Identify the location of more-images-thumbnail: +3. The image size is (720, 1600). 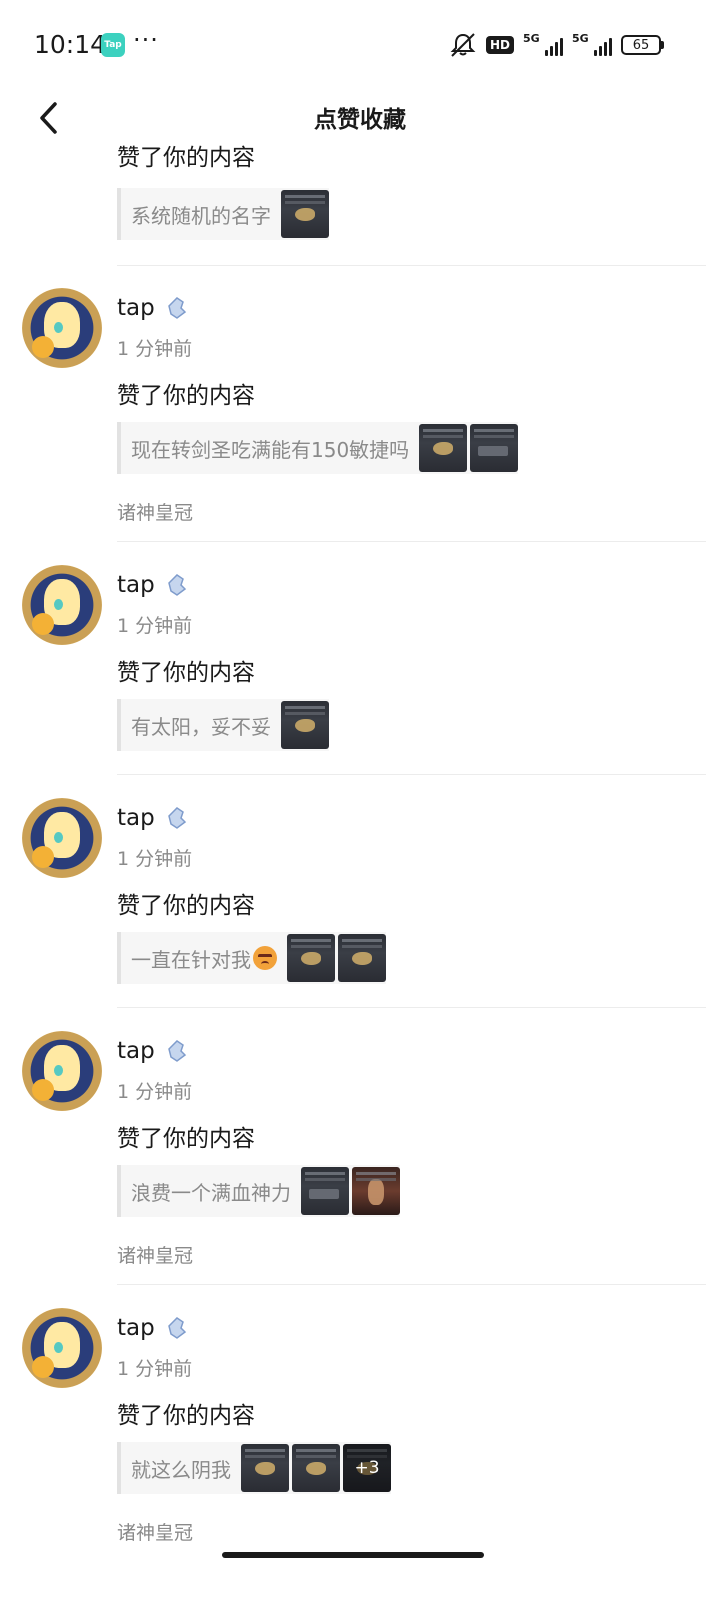
(367, 1468).